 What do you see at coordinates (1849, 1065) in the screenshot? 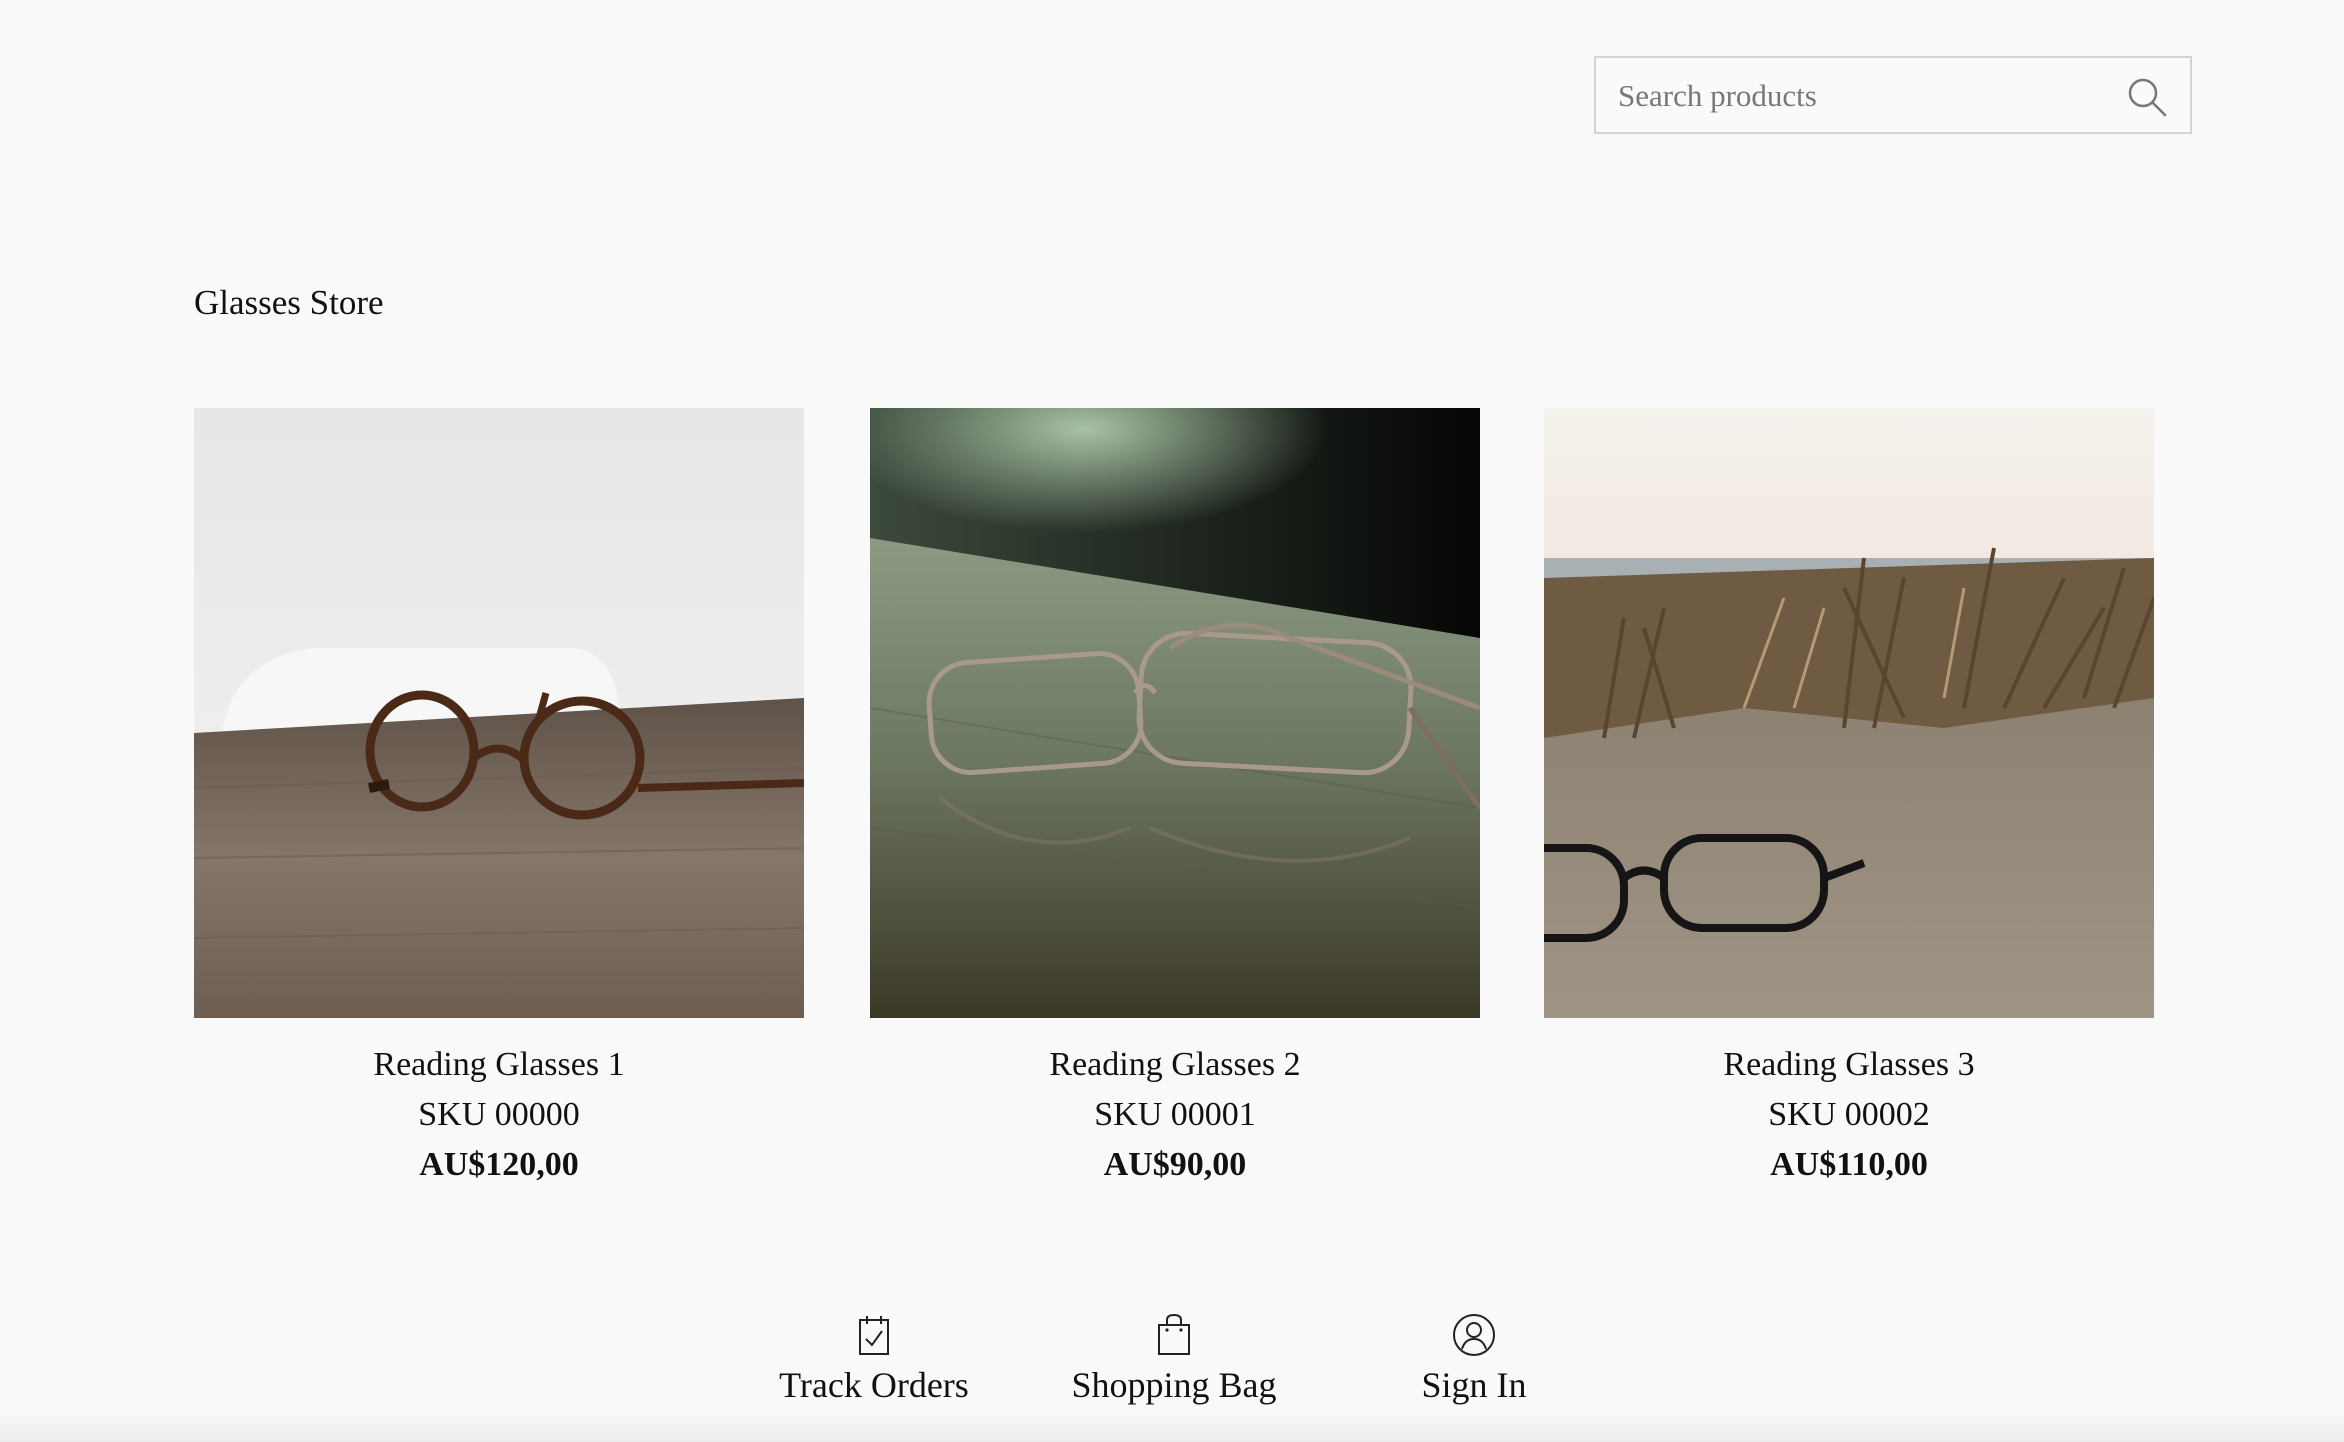
I see `product-name: Reading Glasses 3` at bounding box center [1849, 1065].